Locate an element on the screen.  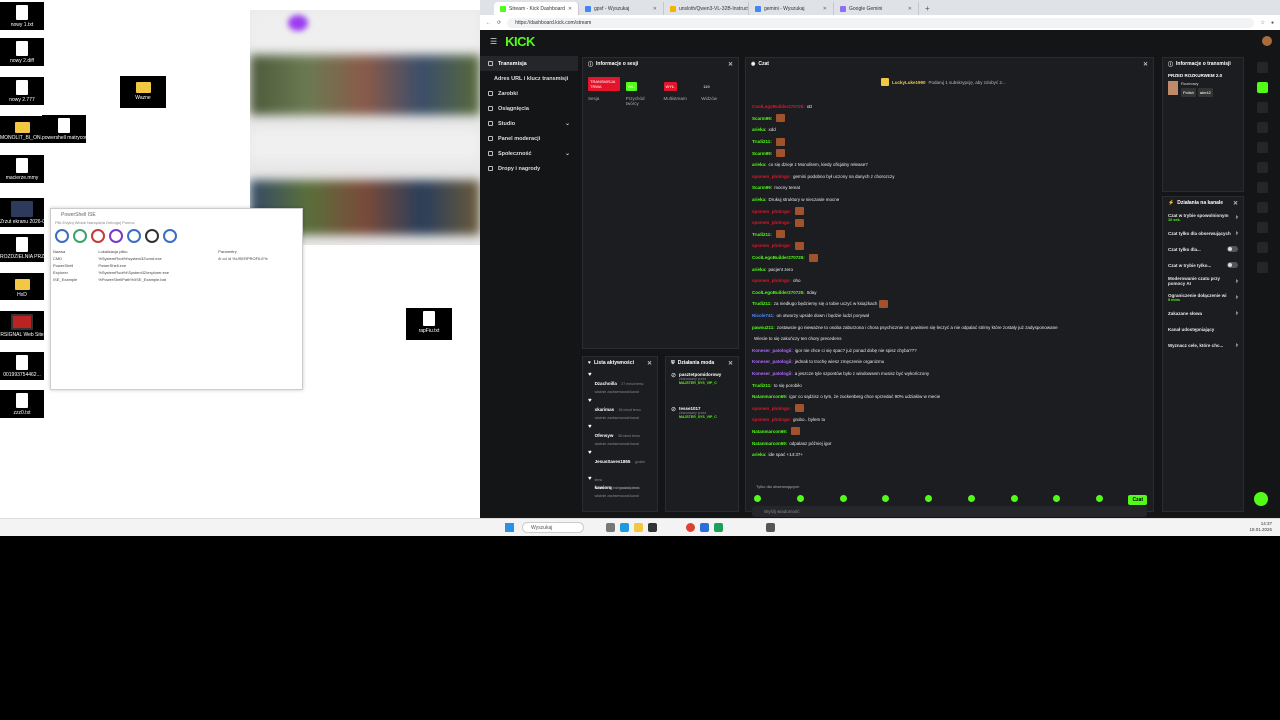
chat-username: arieka: is located at coordinates (759, 164).